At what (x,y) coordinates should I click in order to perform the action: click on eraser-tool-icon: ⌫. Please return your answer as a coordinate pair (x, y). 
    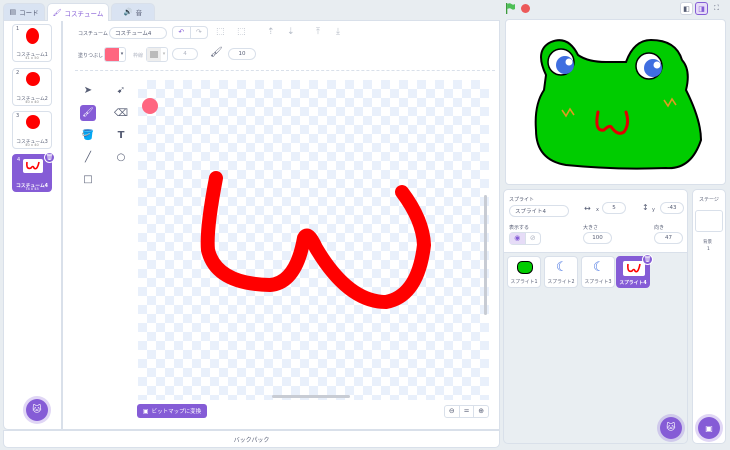
    Looking at the image, I should click on (121, 113).